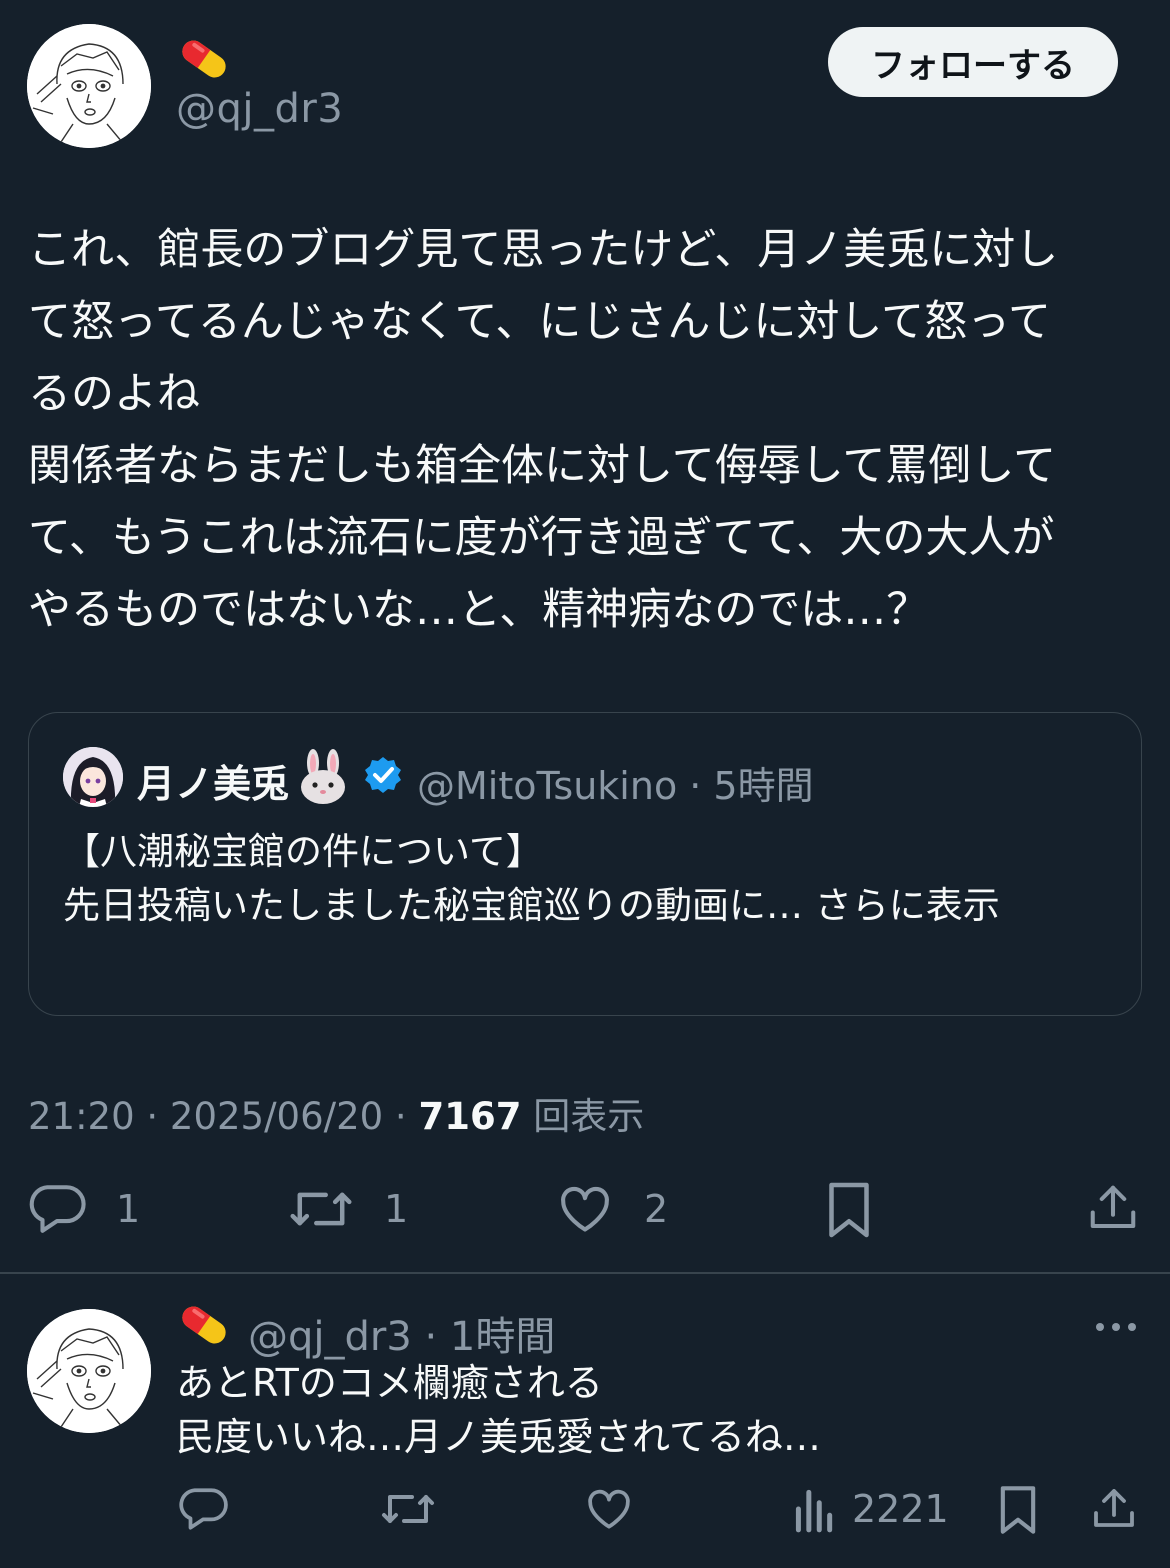 Image resolution: width=1170 pixels, height=1568 pixels. I want to click on views-icon, so click(814, 1511).